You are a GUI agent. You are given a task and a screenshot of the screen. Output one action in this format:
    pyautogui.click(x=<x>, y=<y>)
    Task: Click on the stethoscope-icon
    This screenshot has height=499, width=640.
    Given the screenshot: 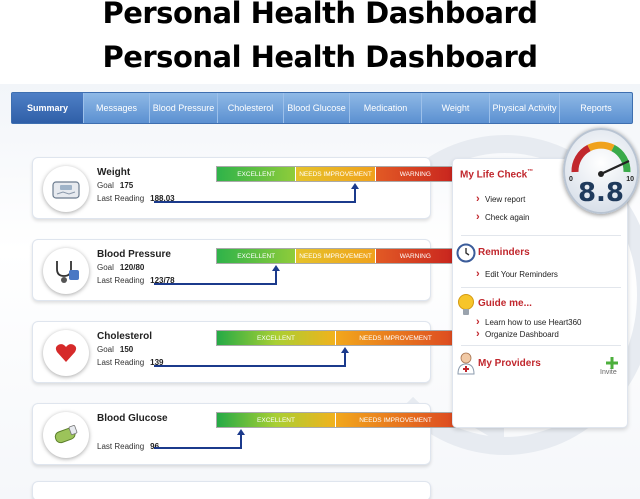 What is the action you would take?
    pyautogui.click(x=66, y=271)
    